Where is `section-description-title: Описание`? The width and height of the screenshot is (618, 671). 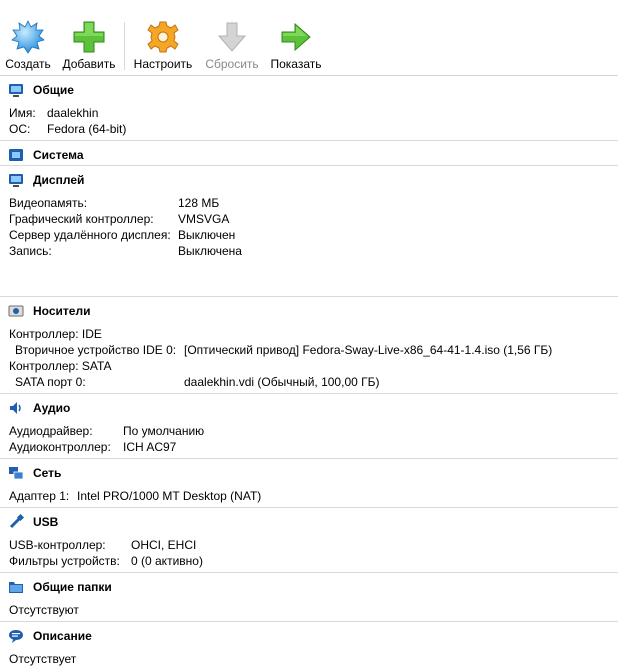 section-description-title: Описание is located at coordinates (62, 636).